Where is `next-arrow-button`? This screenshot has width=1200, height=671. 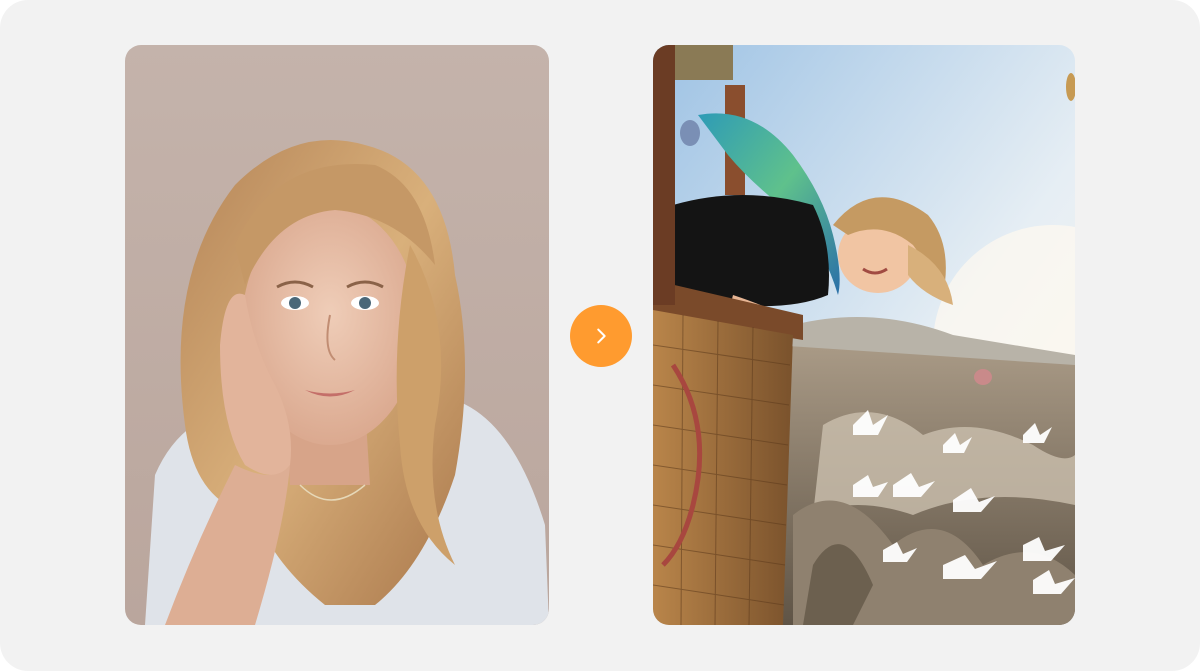
next-arrow-button is located at coordinates (601, 336).